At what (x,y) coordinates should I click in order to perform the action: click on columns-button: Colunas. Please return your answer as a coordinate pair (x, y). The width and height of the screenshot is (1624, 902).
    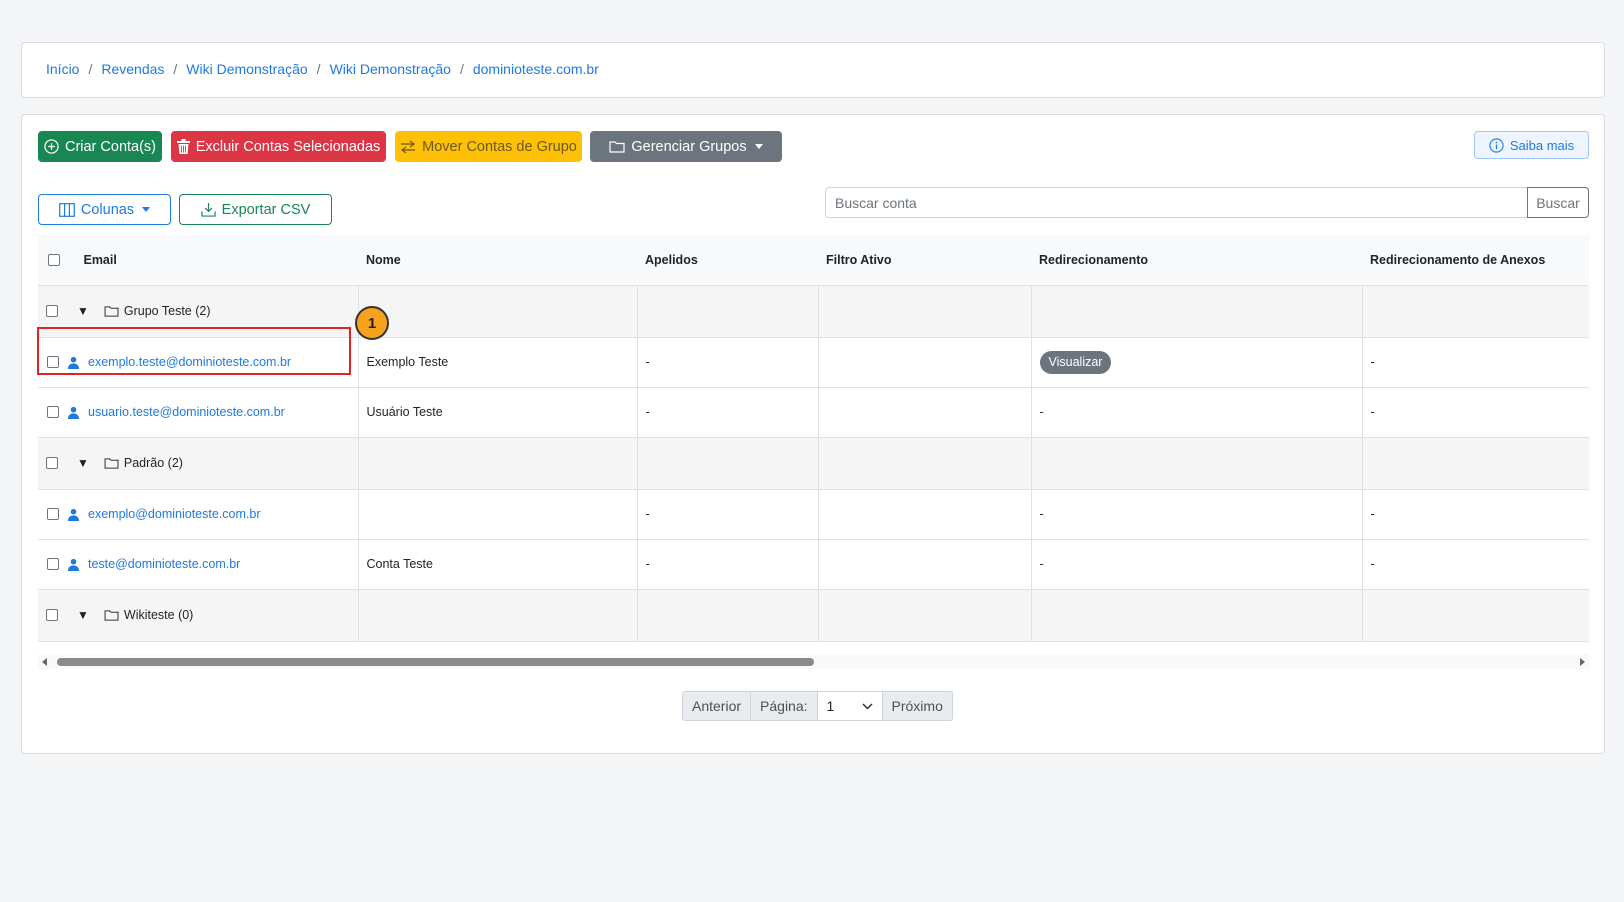
    Looking at the image, I should click on (104, 209).